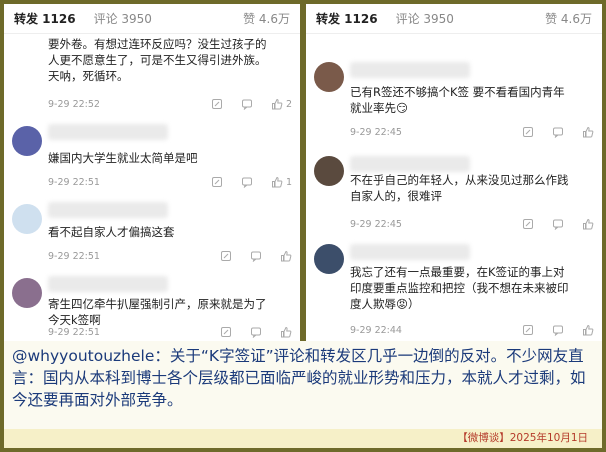 The height and width of the screenshot is (452, 606). I want to click on comment-text: 已有R签还不够搞个K签 要不看看国内青年 就业率先😏, so click(457, 100).